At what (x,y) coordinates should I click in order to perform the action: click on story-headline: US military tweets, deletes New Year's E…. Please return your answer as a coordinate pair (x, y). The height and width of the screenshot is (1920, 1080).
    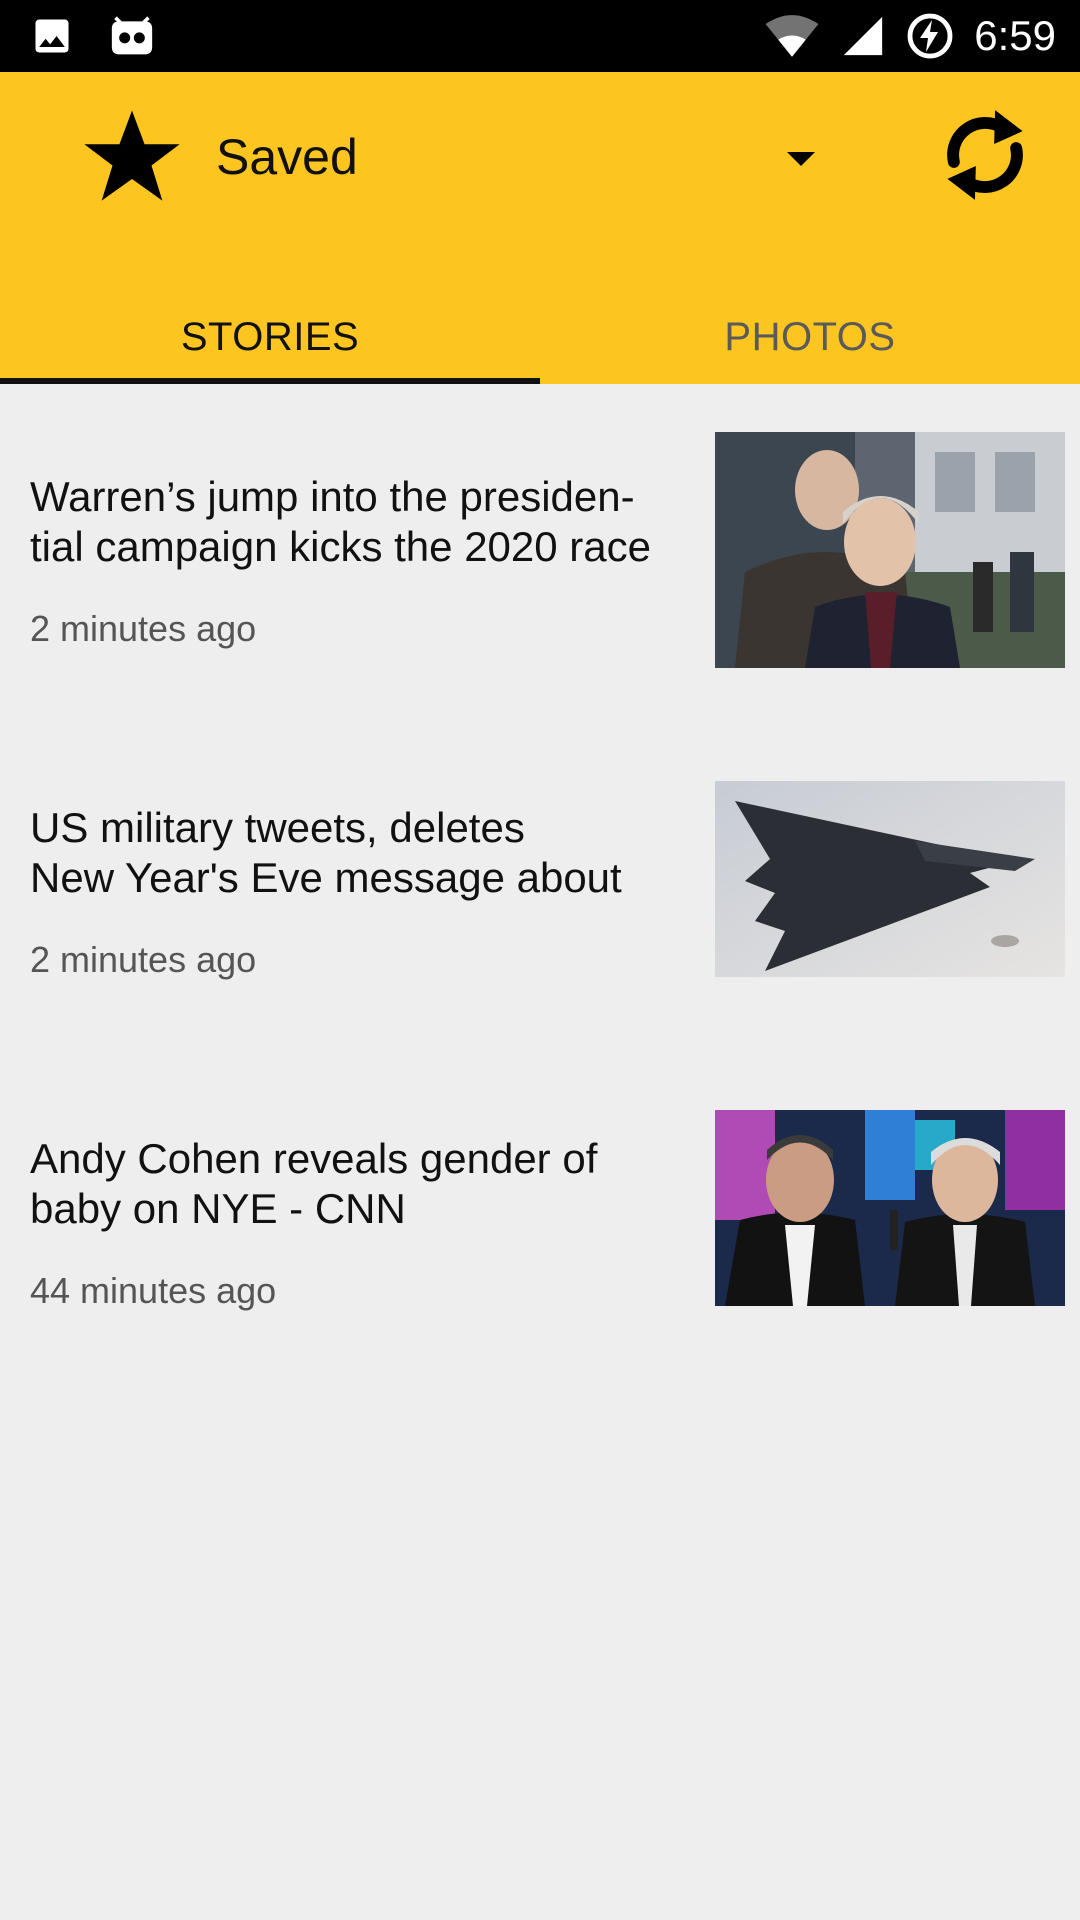
    Looking at the image, I should click on (326, 852).